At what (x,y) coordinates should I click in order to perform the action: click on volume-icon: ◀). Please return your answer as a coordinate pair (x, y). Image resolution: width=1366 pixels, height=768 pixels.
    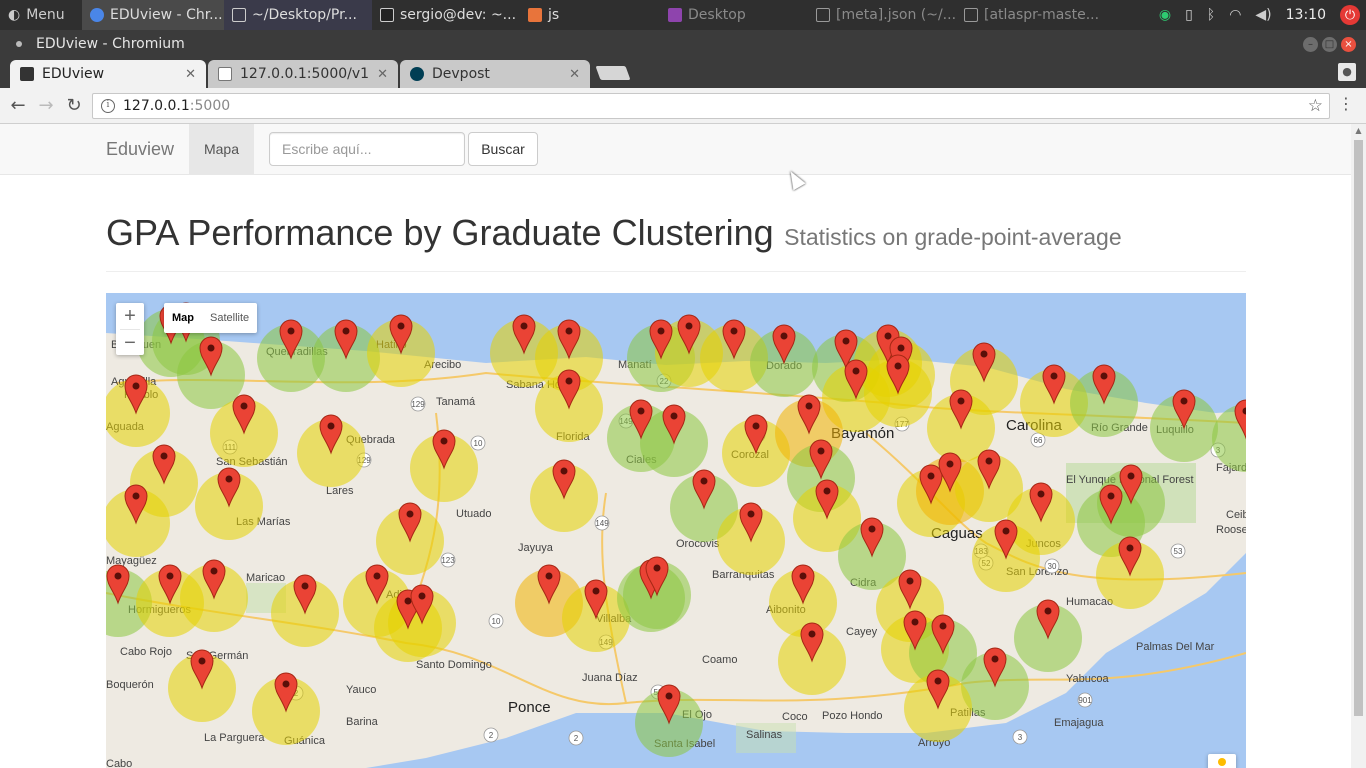
    Looking at the image, I should click on (1263, 15).